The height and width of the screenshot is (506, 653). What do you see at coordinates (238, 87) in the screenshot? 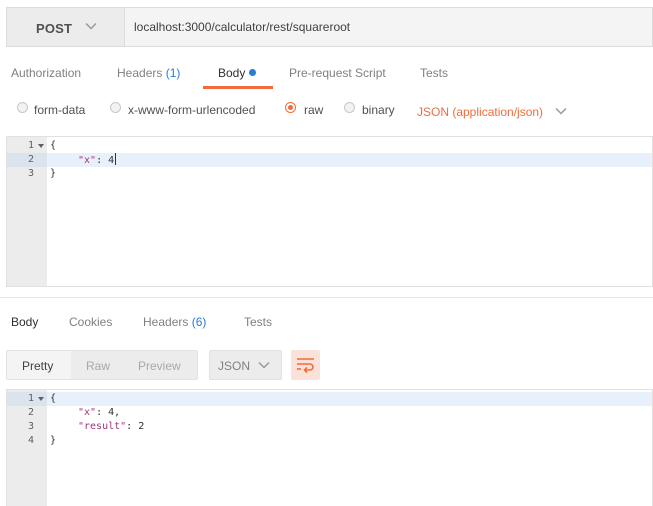
I see `active-tab-underline` at bounding box center [238, 87].